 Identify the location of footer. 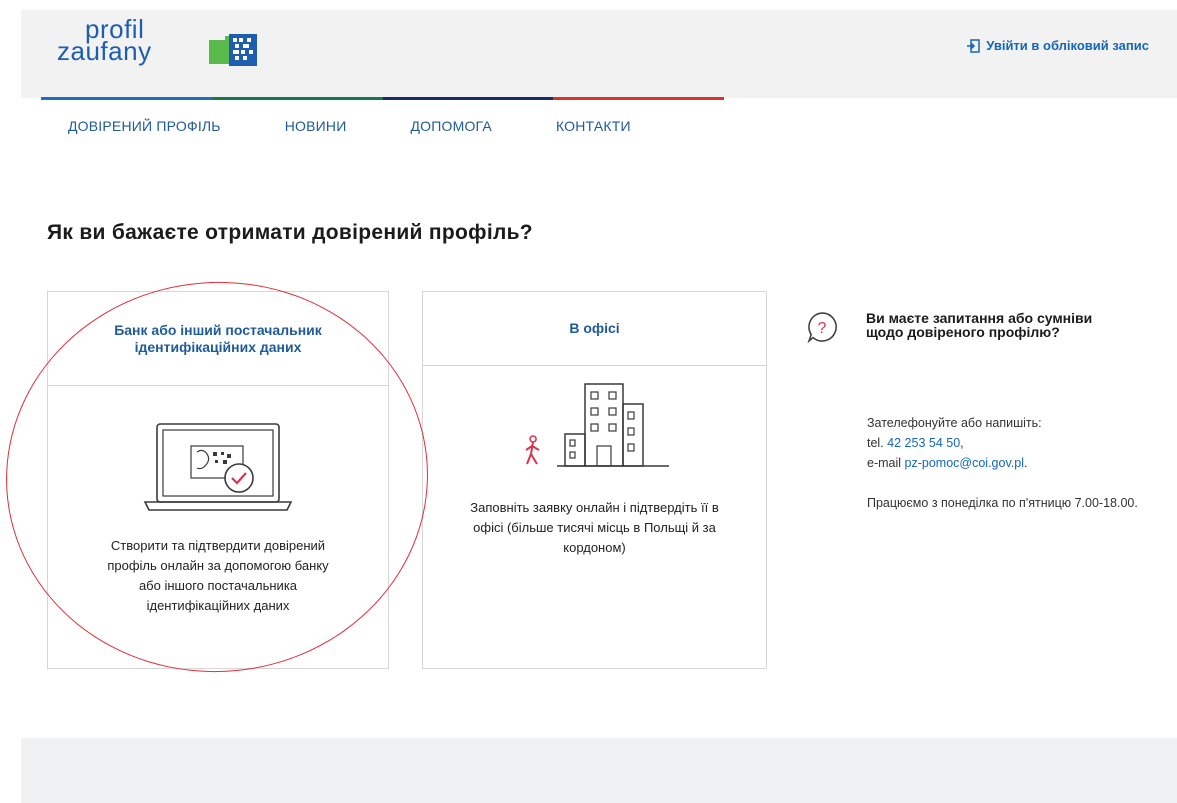
(599, 770).